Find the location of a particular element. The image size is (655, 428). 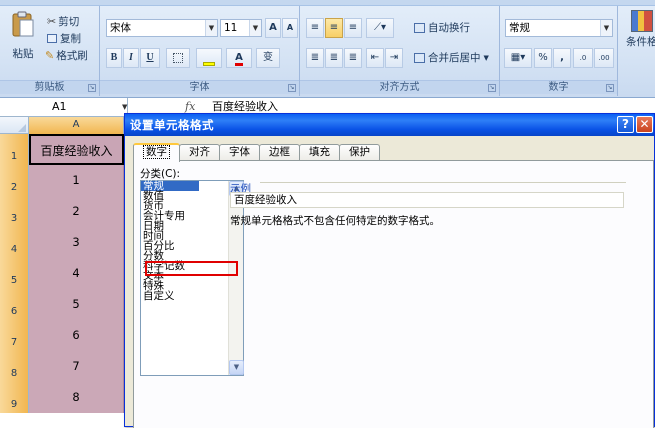

font-color-button: A is located at coordinates (239, 58).